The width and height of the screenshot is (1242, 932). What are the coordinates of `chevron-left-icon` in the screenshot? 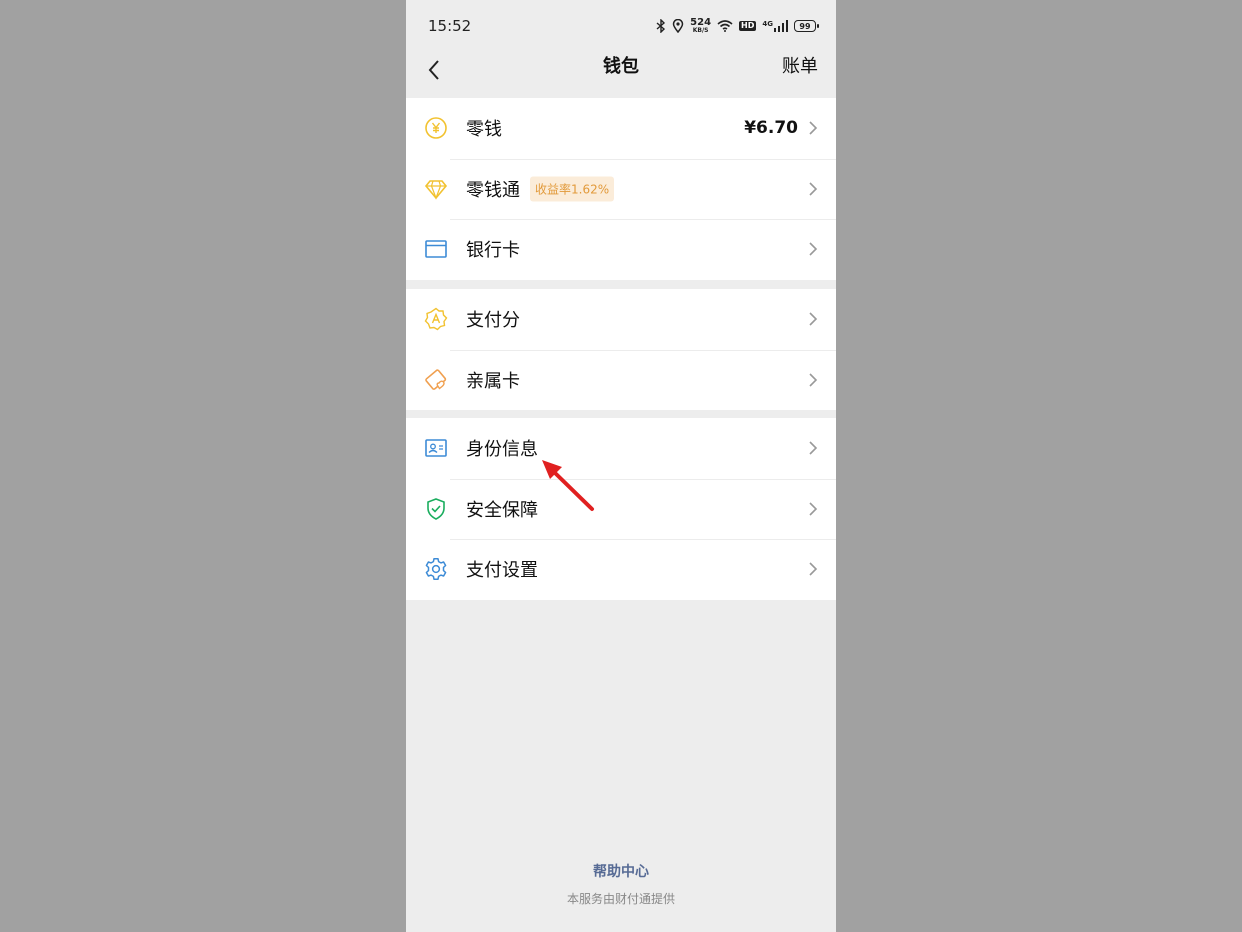 It's located at (433, 70).